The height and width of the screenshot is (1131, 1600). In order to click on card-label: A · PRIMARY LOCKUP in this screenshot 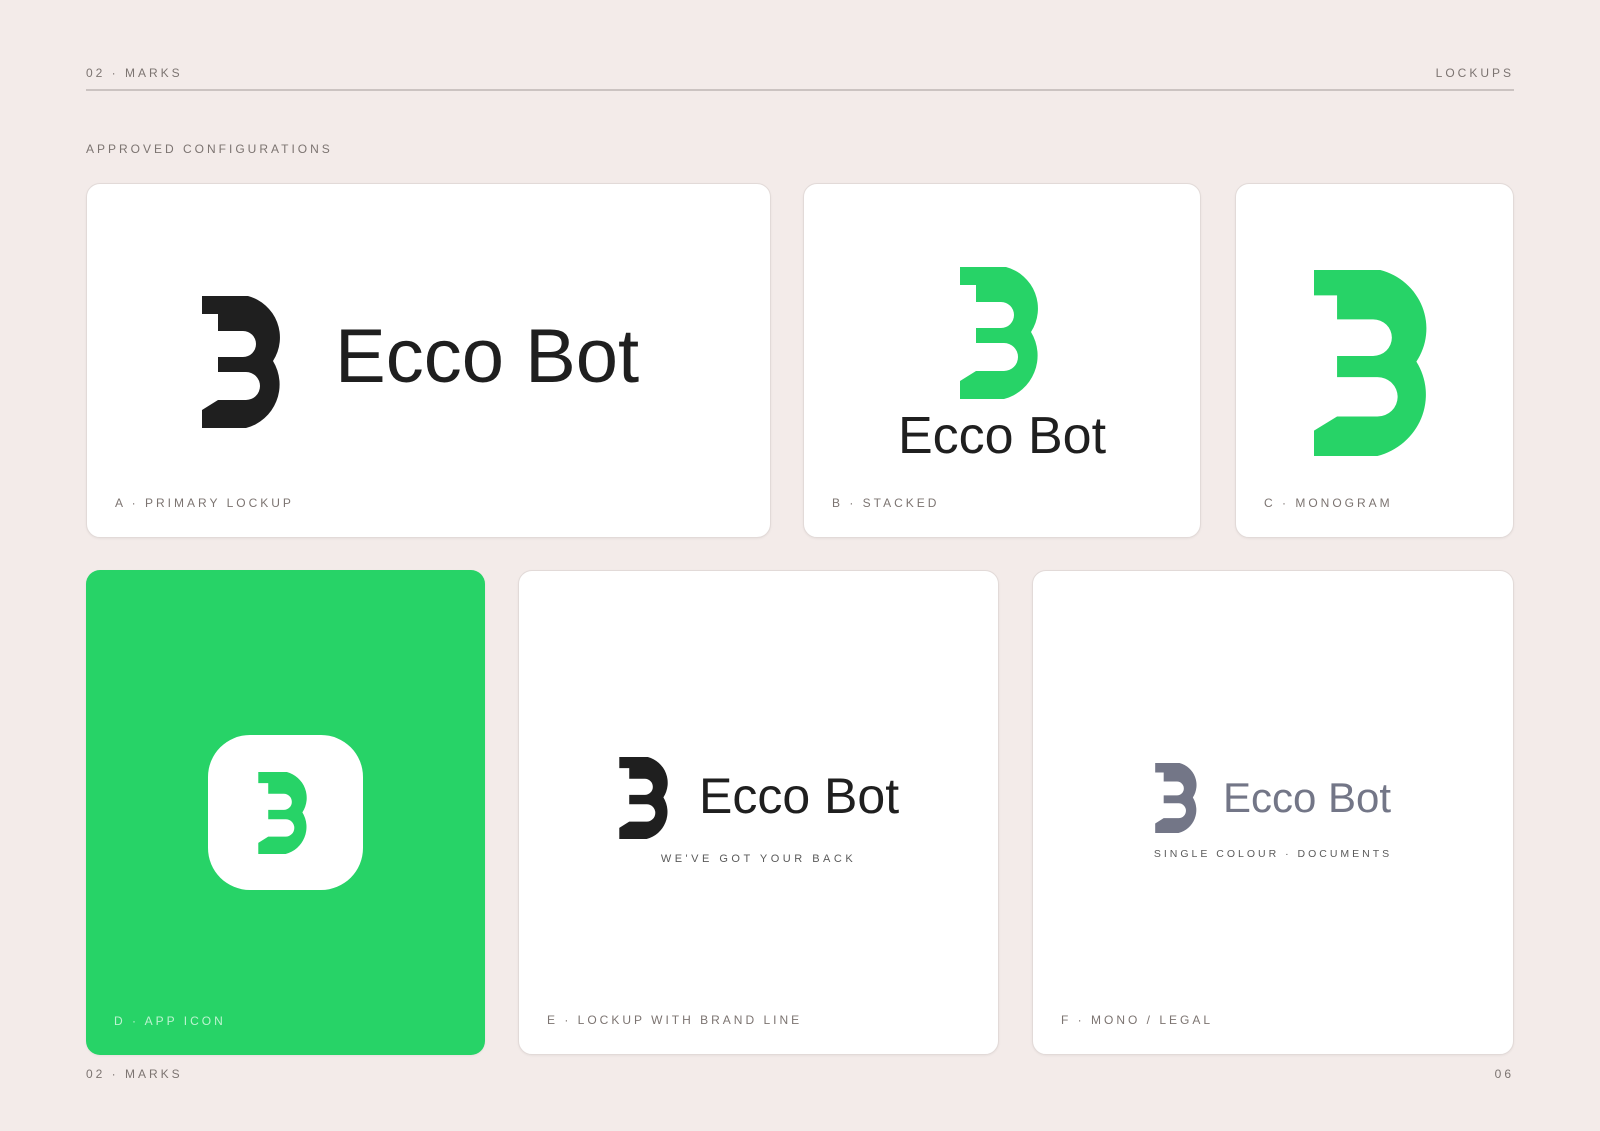, I will do `click(204, 503)`.